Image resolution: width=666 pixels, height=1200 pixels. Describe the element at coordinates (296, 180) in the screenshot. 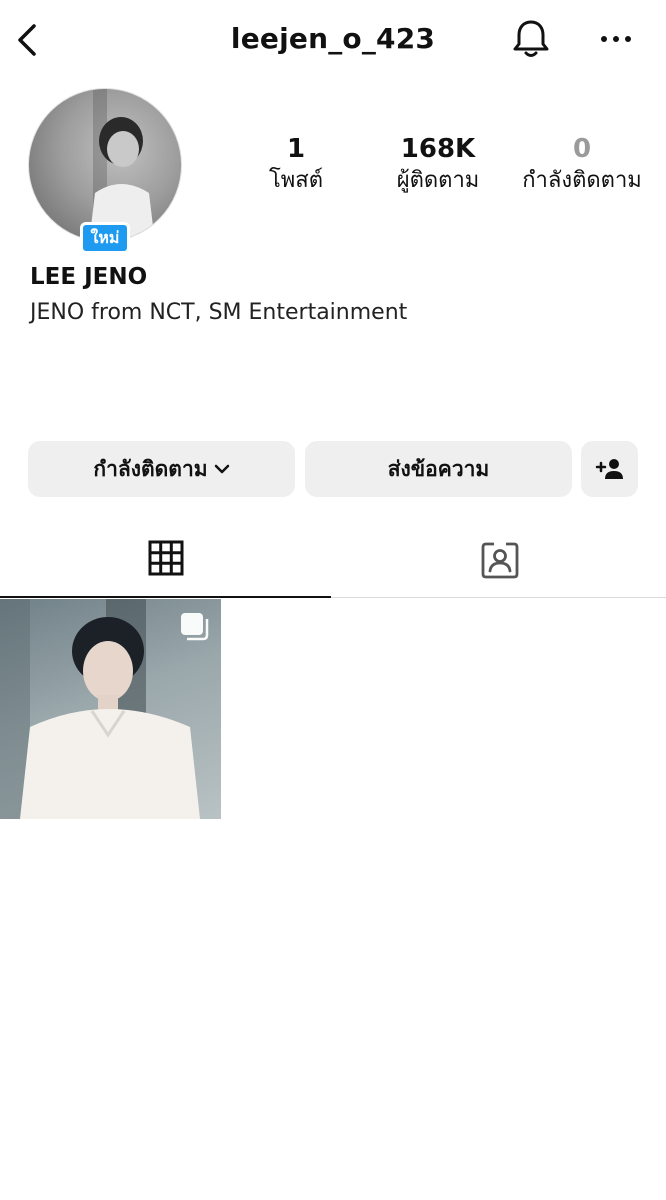

I see `posts-label: โพสต์` at that location.